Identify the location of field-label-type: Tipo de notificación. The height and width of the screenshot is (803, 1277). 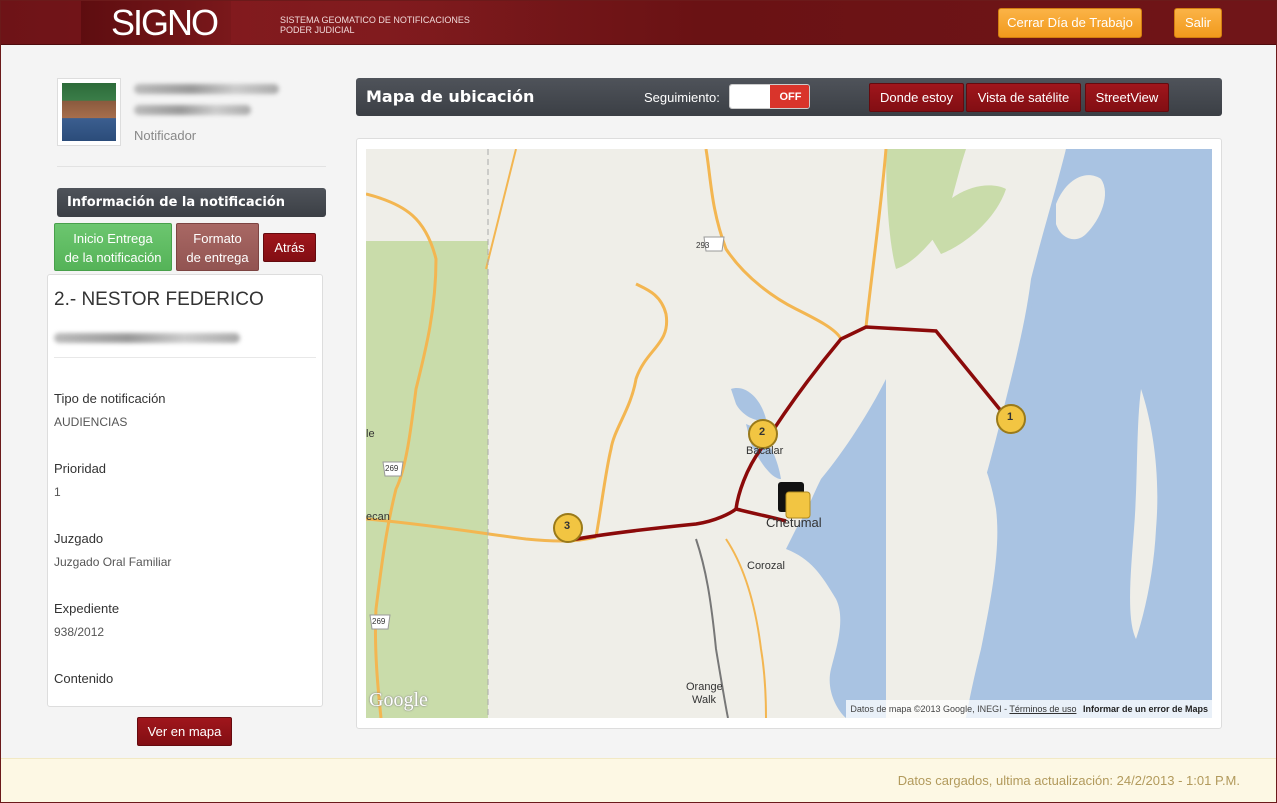
(110, 398).